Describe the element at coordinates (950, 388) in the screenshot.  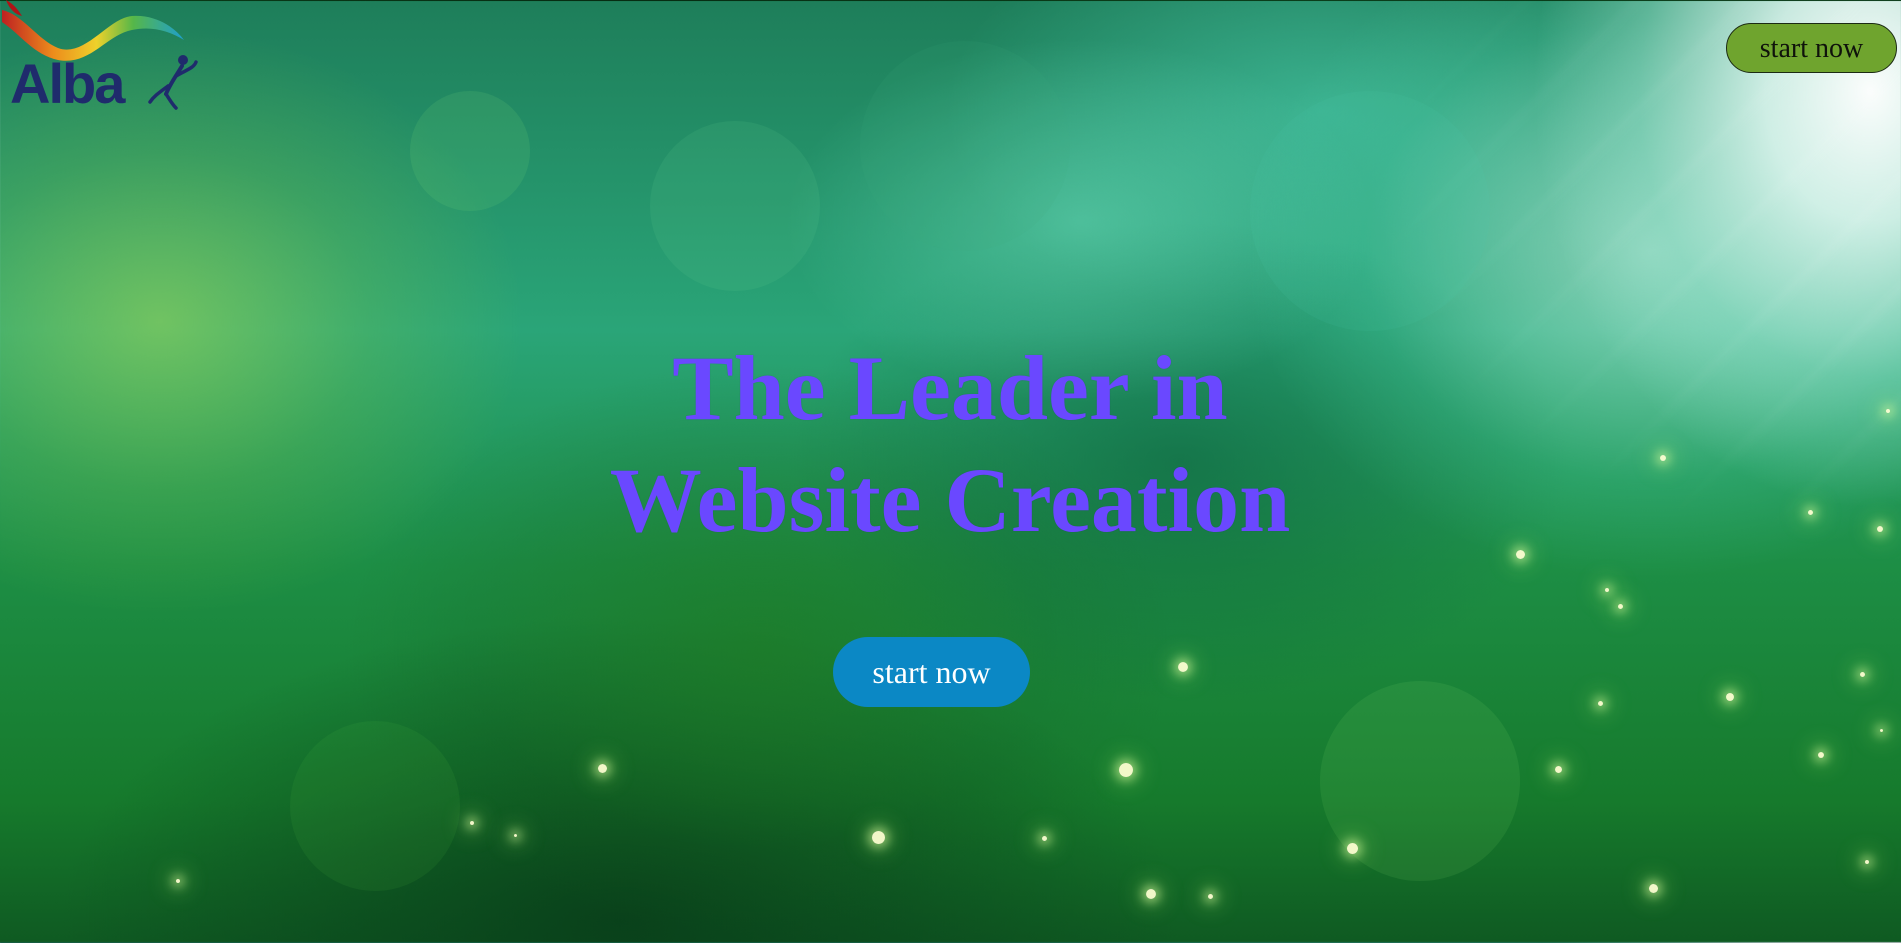
I see `hero-title-line-1: The Leader in` at that location.